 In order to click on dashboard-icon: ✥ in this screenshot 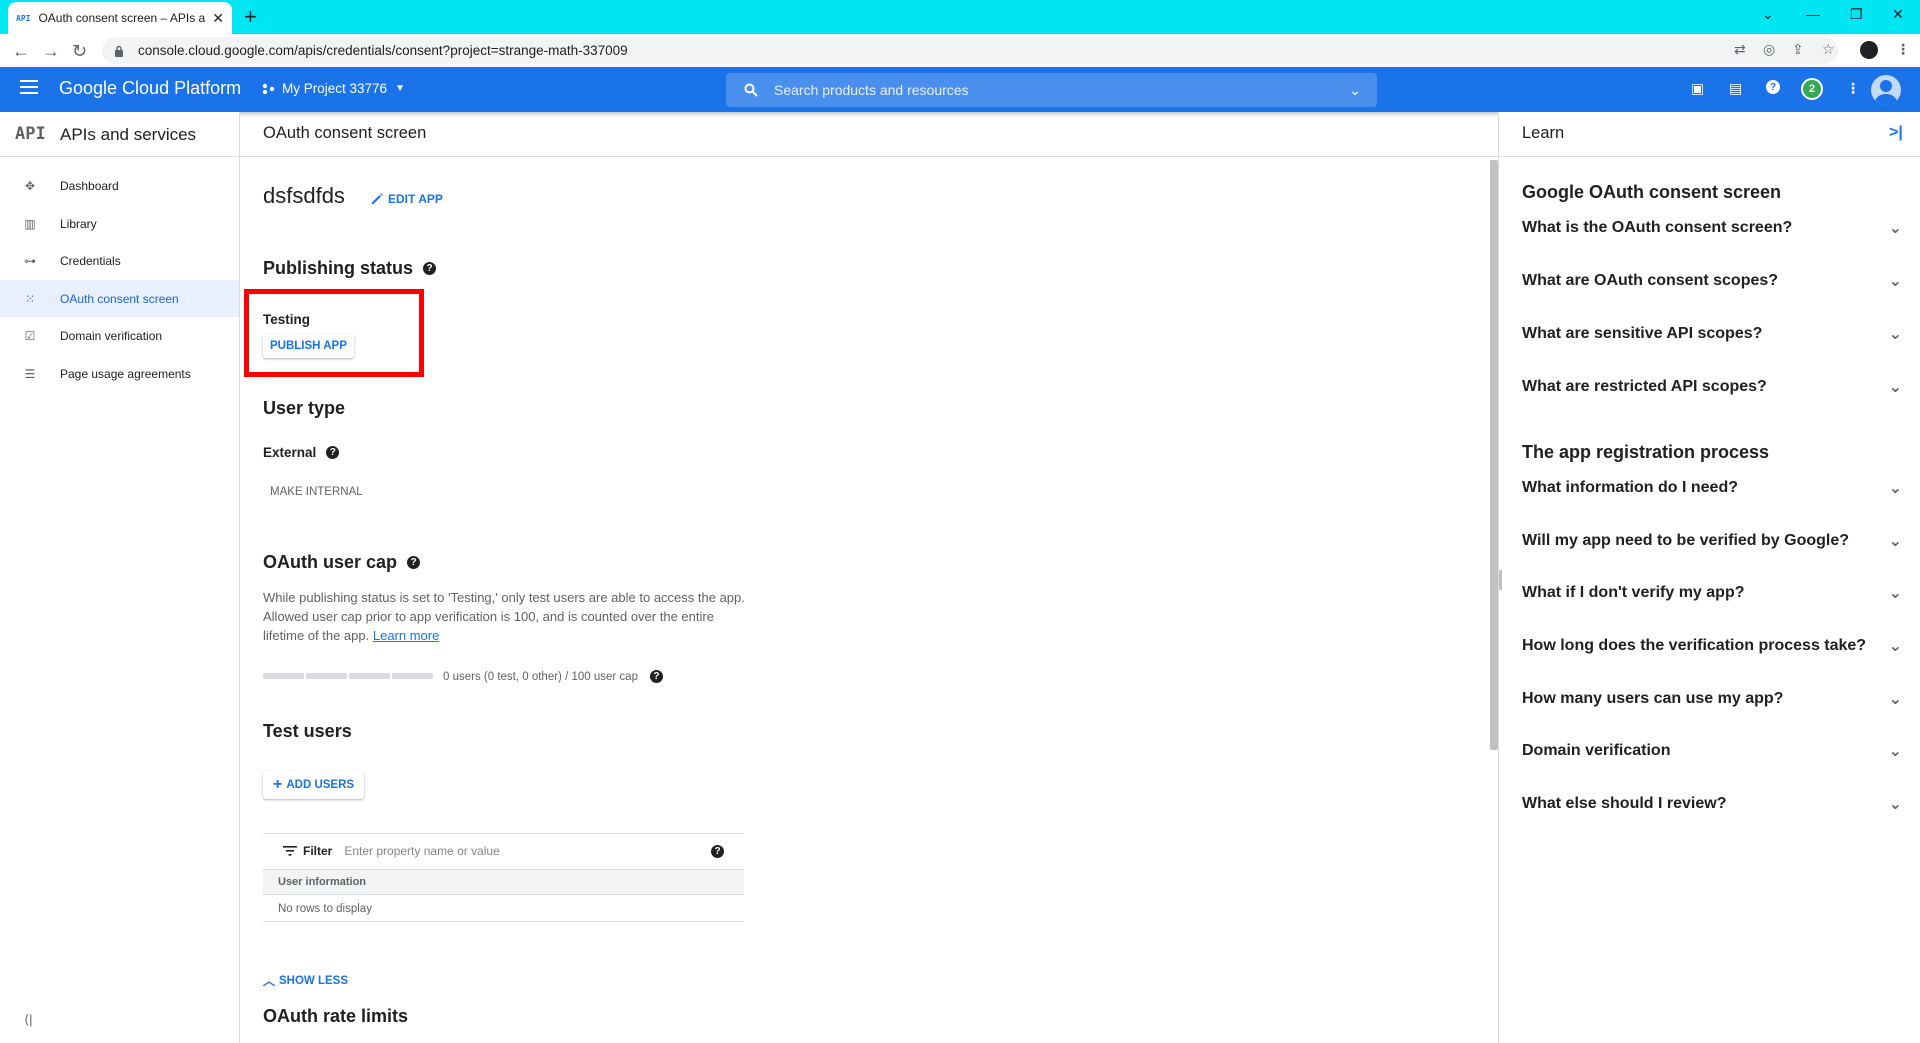, I will do `click(30, 185)`.